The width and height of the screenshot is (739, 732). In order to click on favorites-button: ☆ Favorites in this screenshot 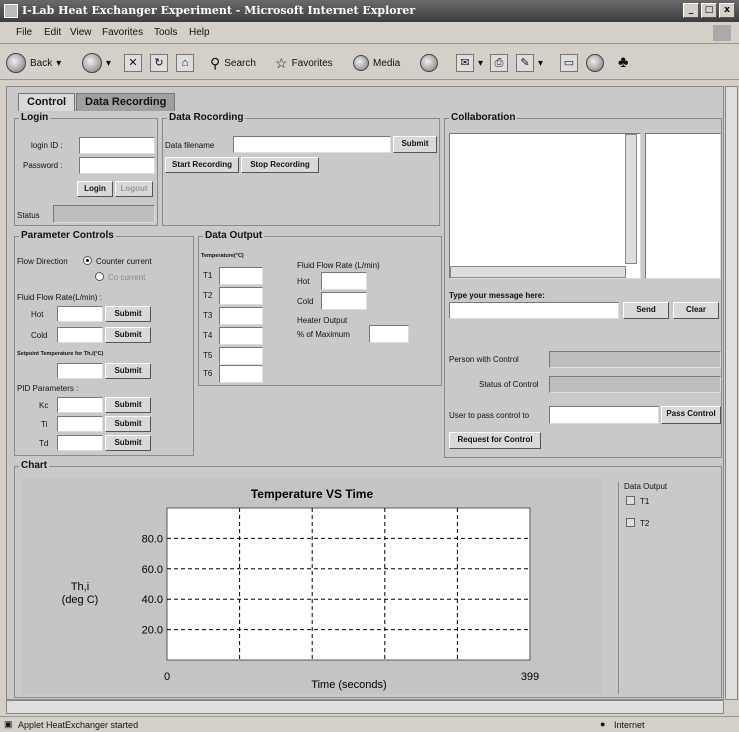, I will do `click(304, 63)`.